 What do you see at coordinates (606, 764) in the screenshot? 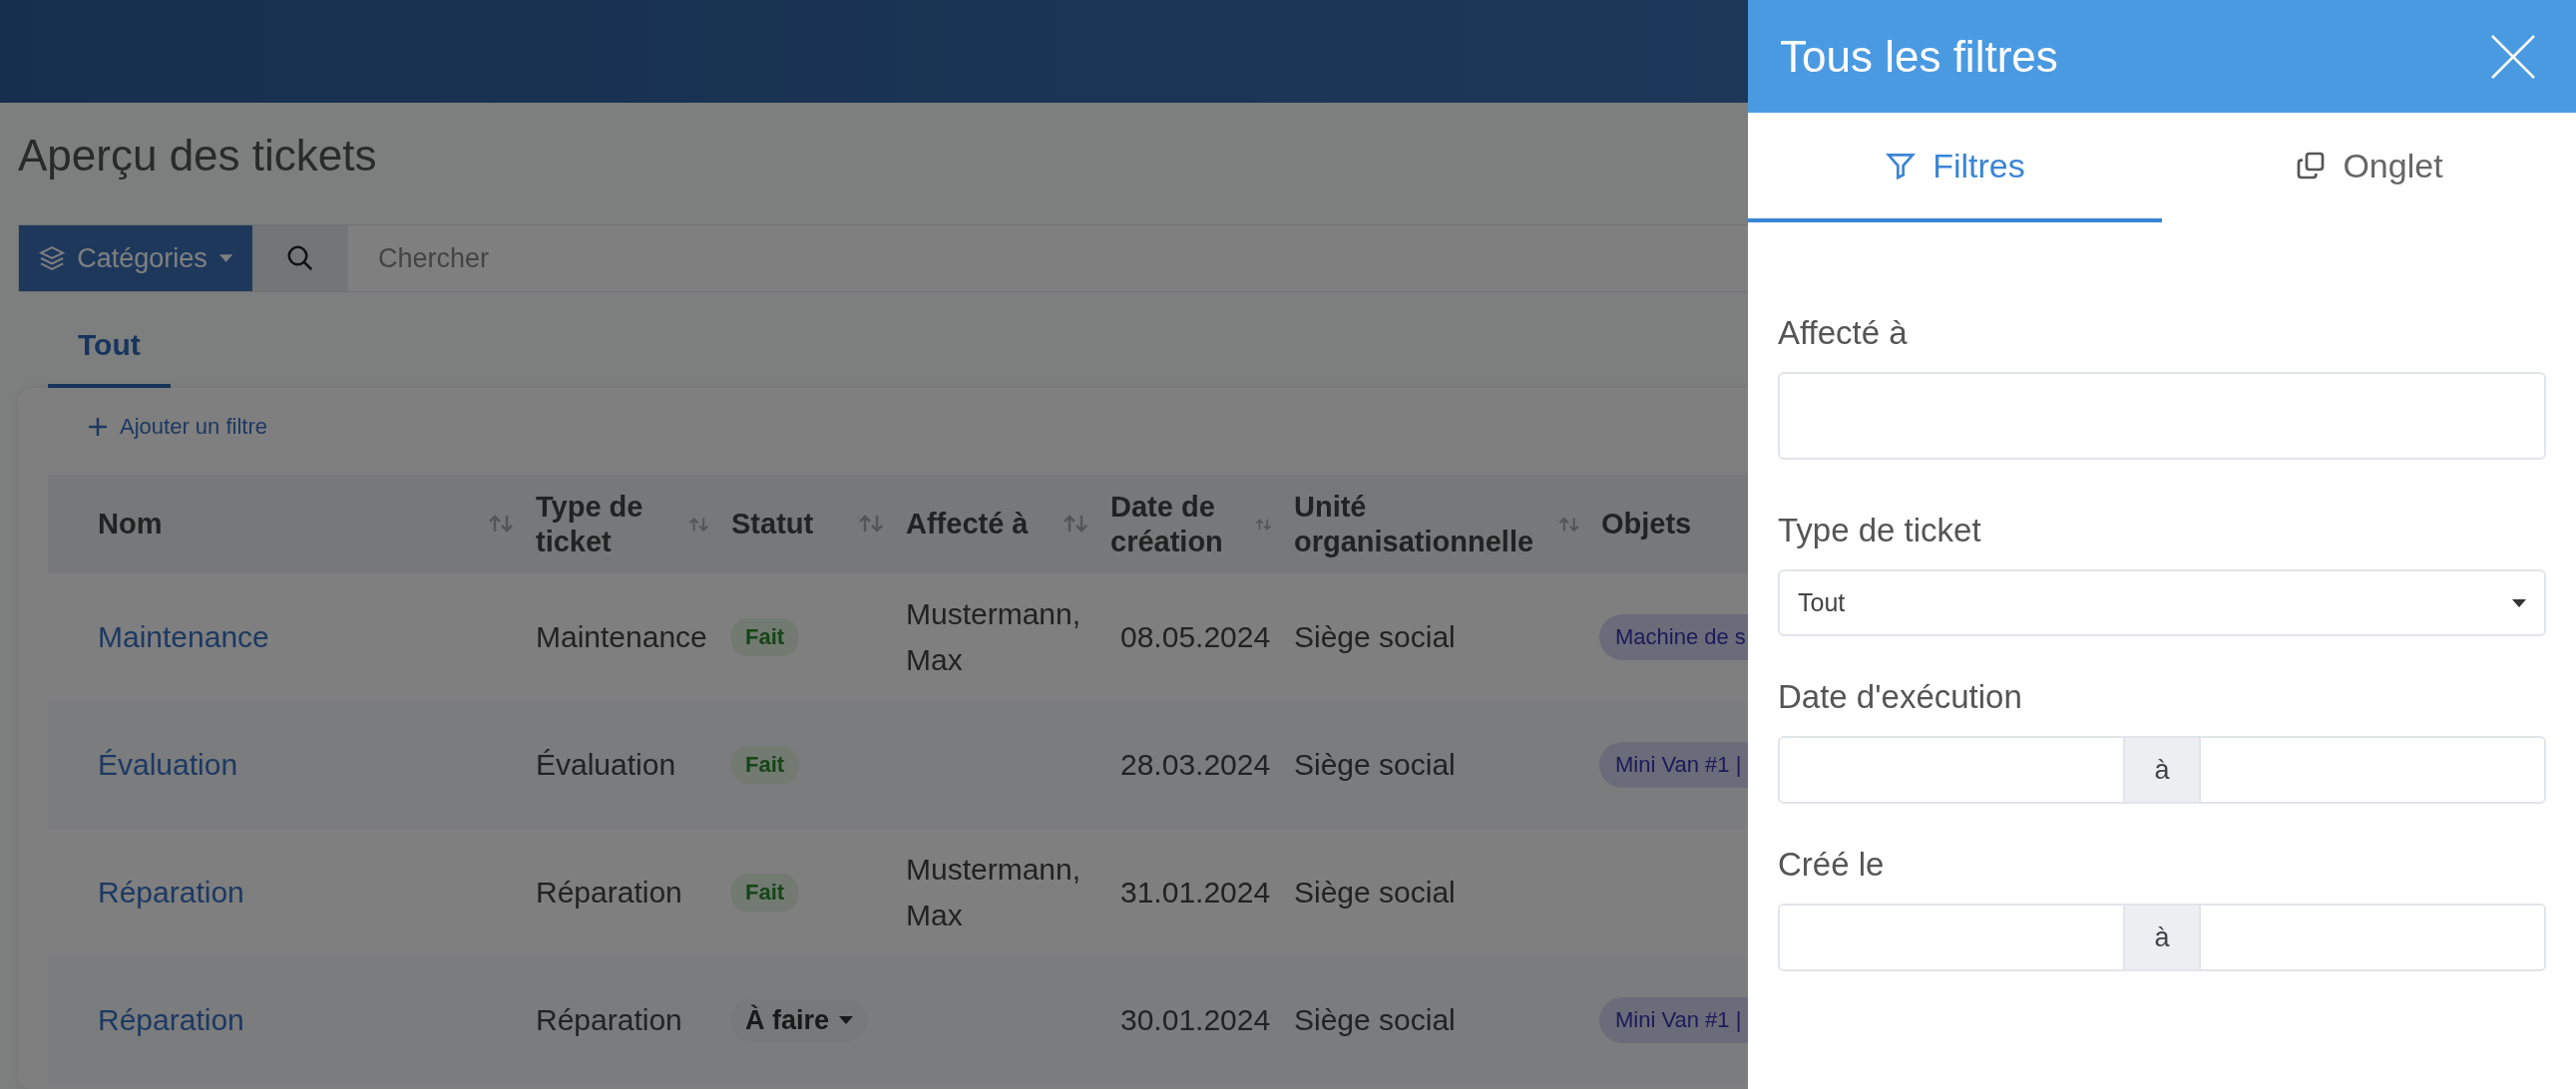
I see `table-cell-text: Évaluation` at bounding box center [606, 764].